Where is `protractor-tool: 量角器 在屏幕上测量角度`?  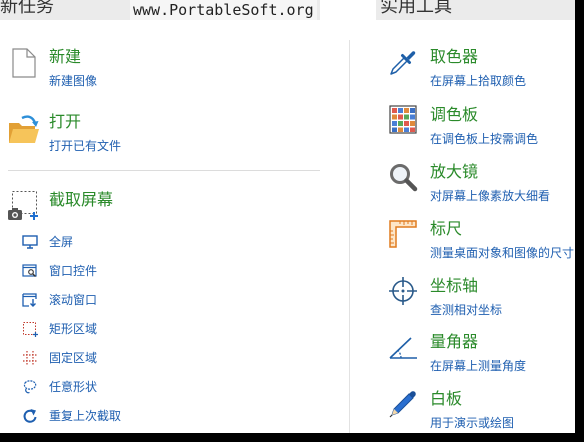
protractor-tool: 量角器 在屏幕上测量角度 is located at coordinates (480, 354).